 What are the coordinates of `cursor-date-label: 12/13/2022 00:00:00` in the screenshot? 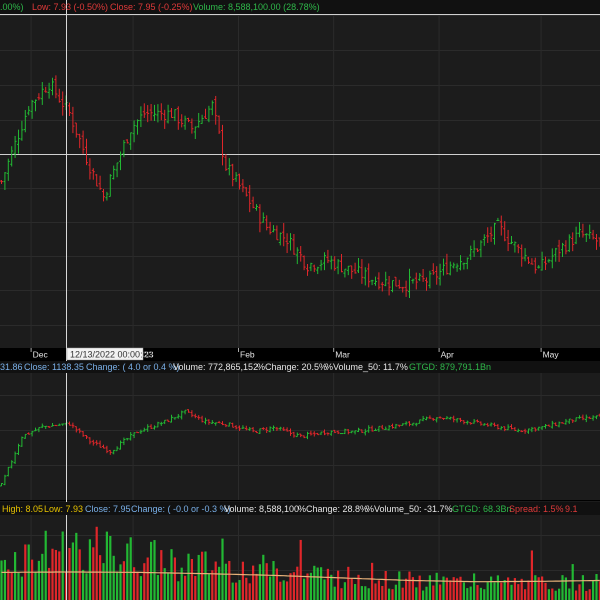 It's located at (111, 355).